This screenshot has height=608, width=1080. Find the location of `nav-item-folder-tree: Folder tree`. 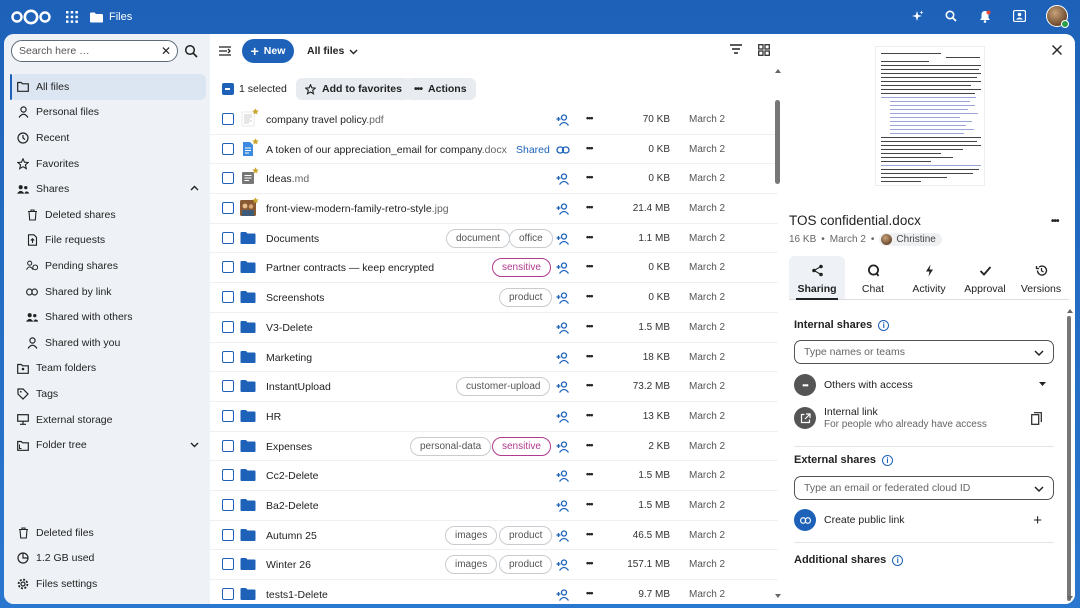

nav-item-folder-tree: Folder tree is located at coordinates (108, 445).